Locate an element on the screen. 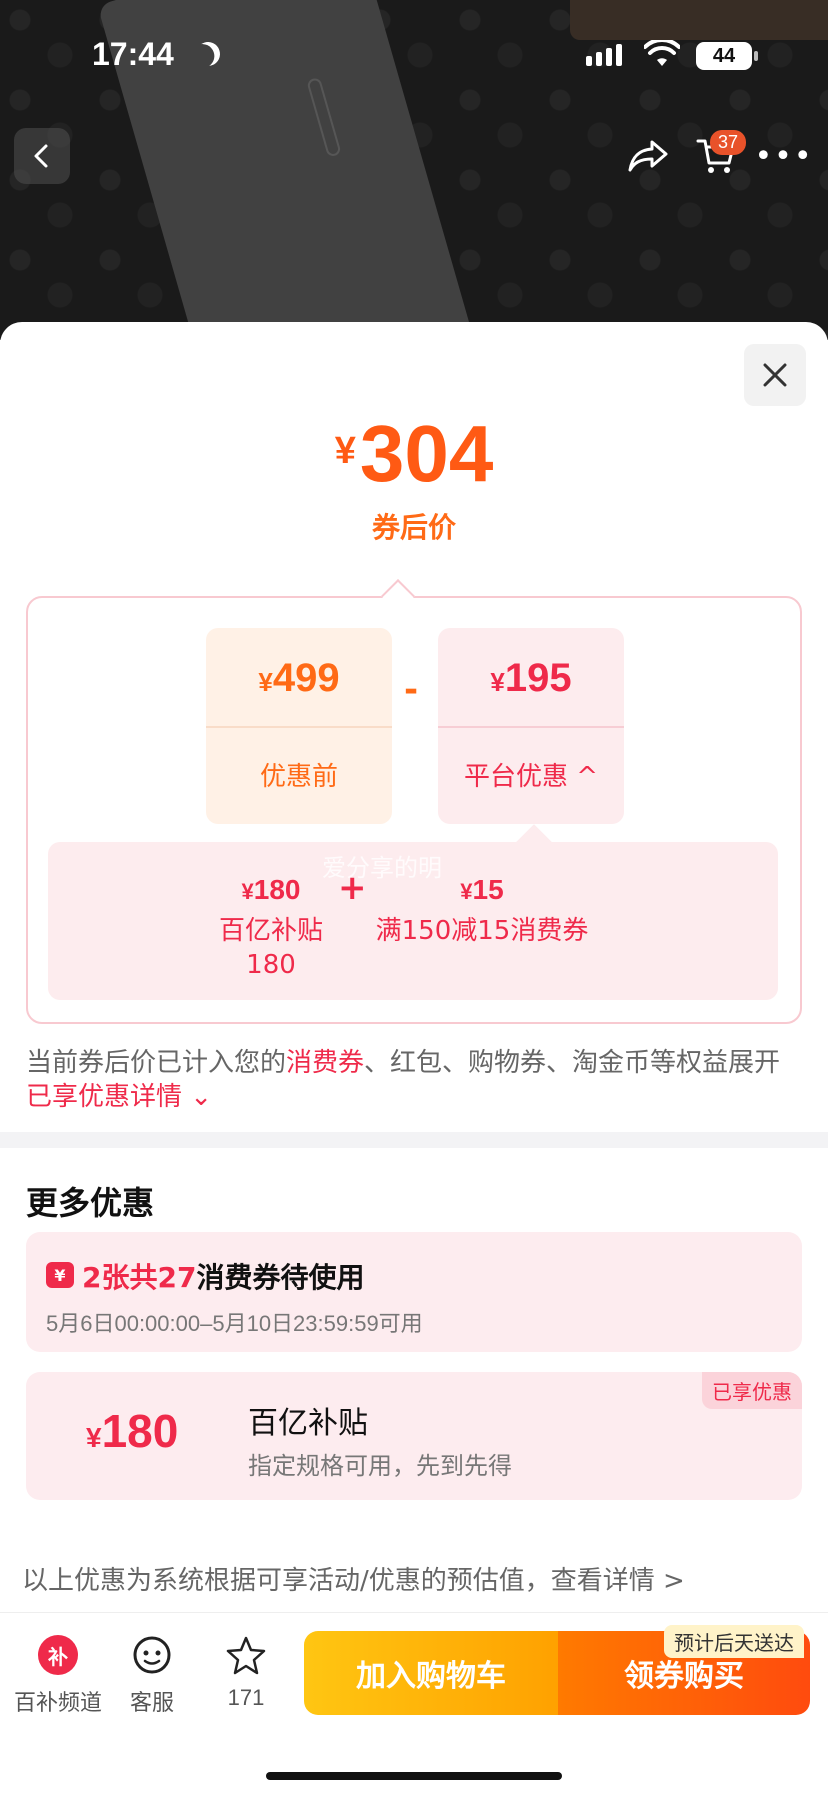 The width and height of the screenshot is (828, 1795). price-currency: ¥ is located at coordinates (345, 451).